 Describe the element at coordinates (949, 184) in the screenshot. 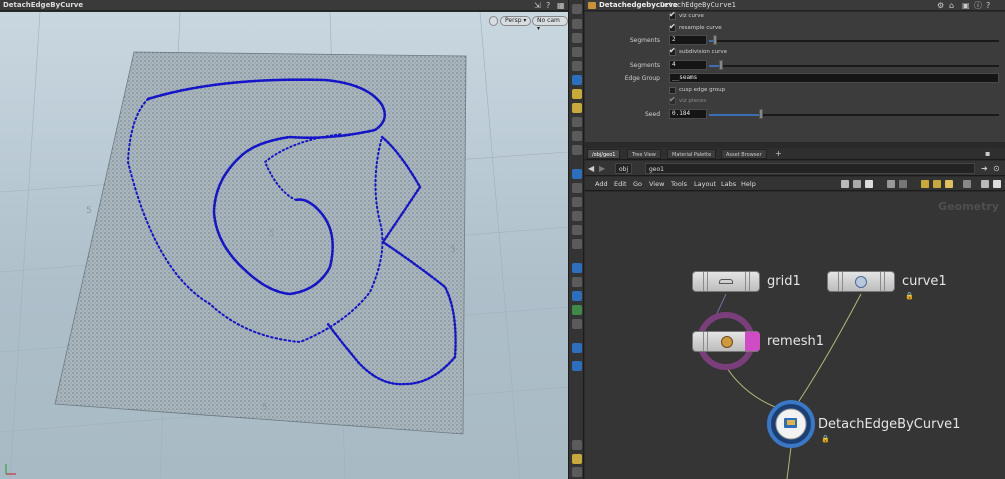

I see `folder-icon` at that location.